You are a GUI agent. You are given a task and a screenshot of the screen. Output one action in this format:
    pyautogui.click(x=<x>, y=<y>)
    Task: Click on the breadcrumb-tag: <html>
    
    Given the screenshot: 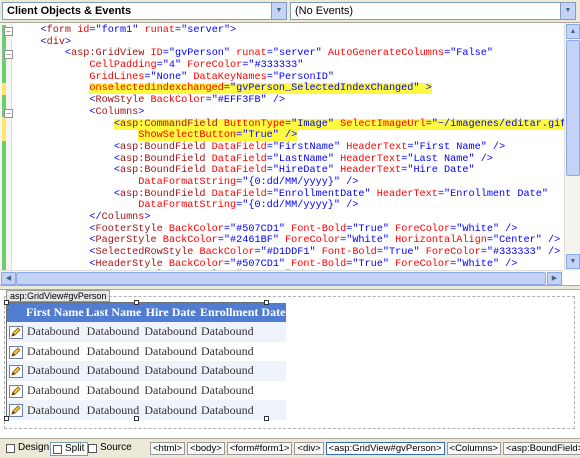 What is the action you would take?
    pyautogui.click(x=168, y=448)
    